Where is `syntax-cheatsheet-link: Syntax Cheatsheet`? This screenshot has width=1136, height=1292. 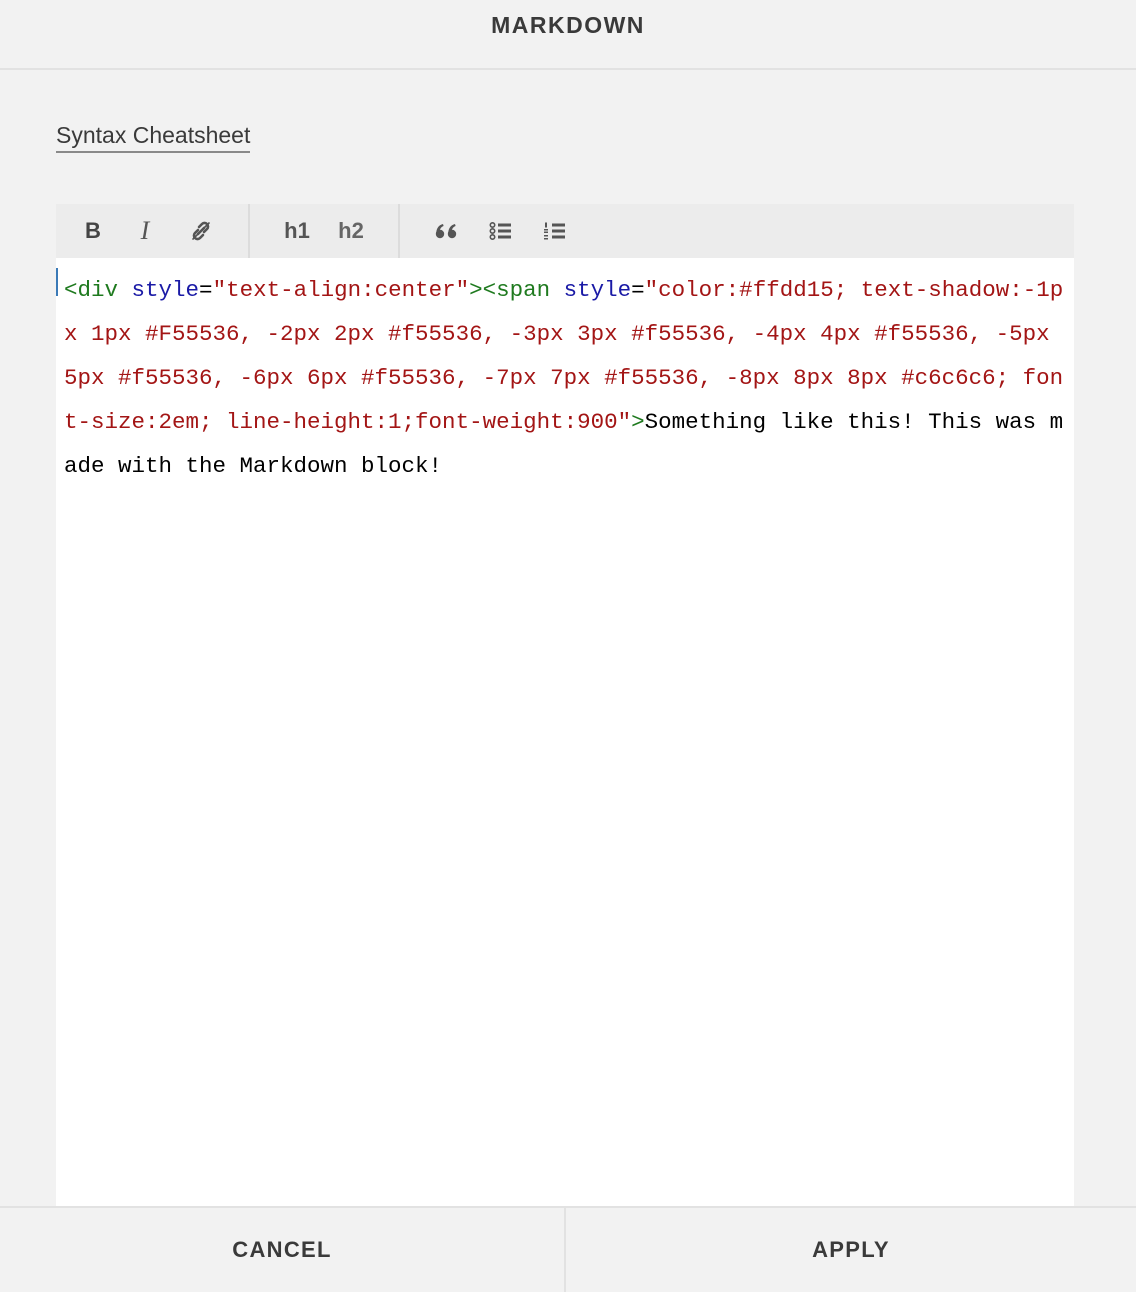
syntax-cheatsheet-link: Syntax Cheatsheet is located at coordinates (153, 137).